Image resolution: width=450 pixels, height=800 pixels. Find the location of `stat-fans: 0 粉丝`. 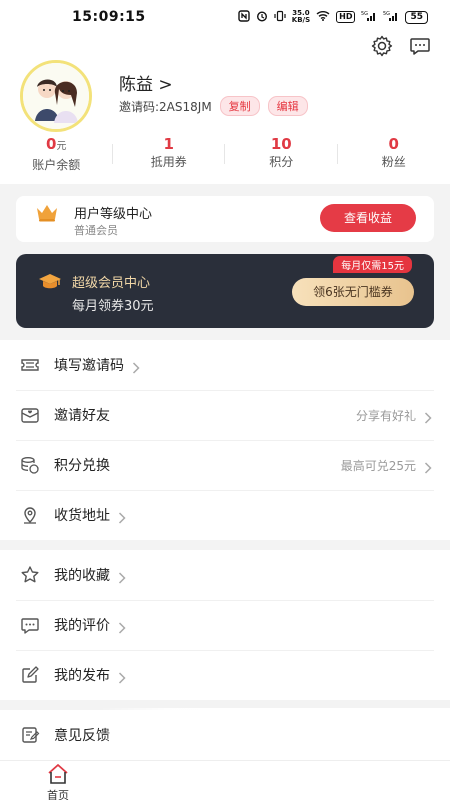

stat-fans: 0 粉丝 is located at coordinates (394, 155).